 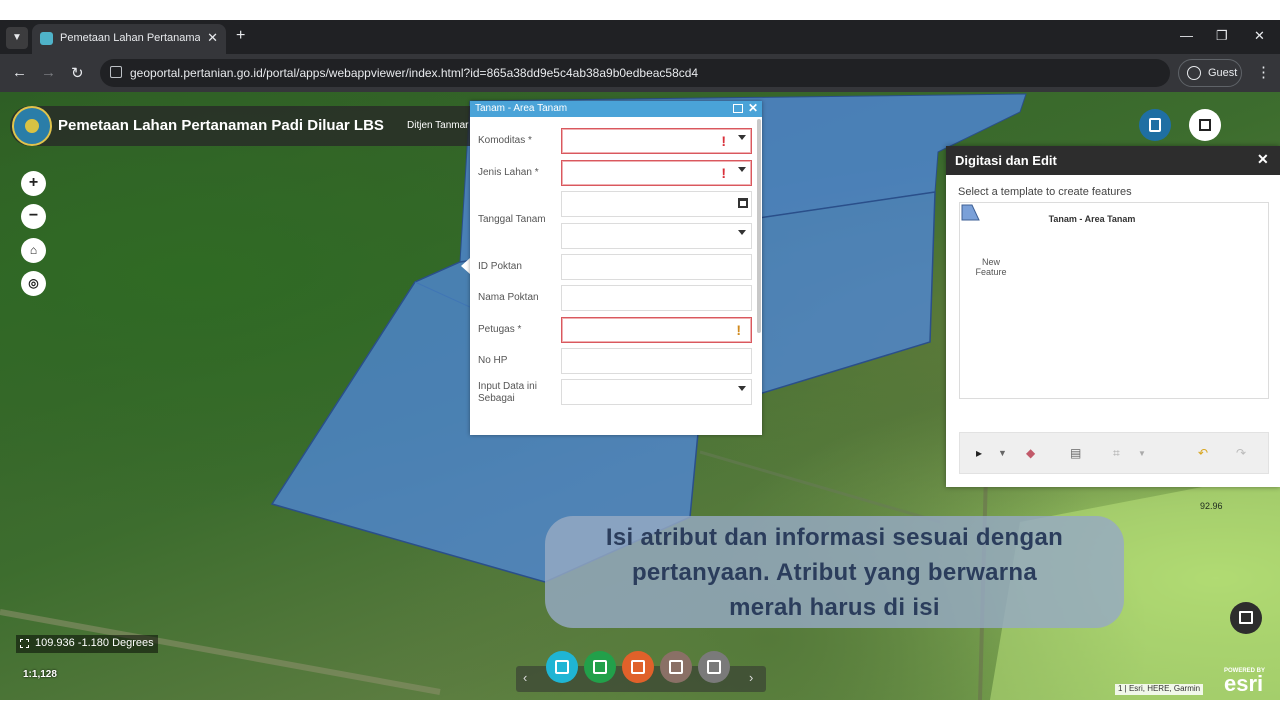 I want to click on id-poktan-label: ID Poktan, so click(x=500, y=266).